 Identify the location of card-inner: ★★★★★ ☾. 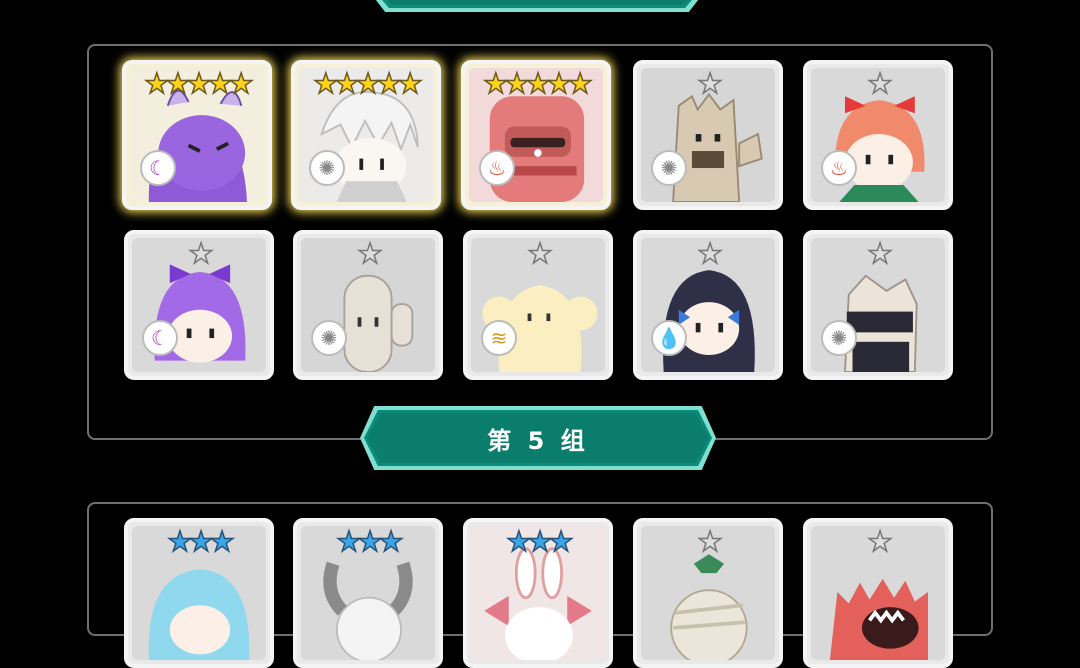
(197, 135).